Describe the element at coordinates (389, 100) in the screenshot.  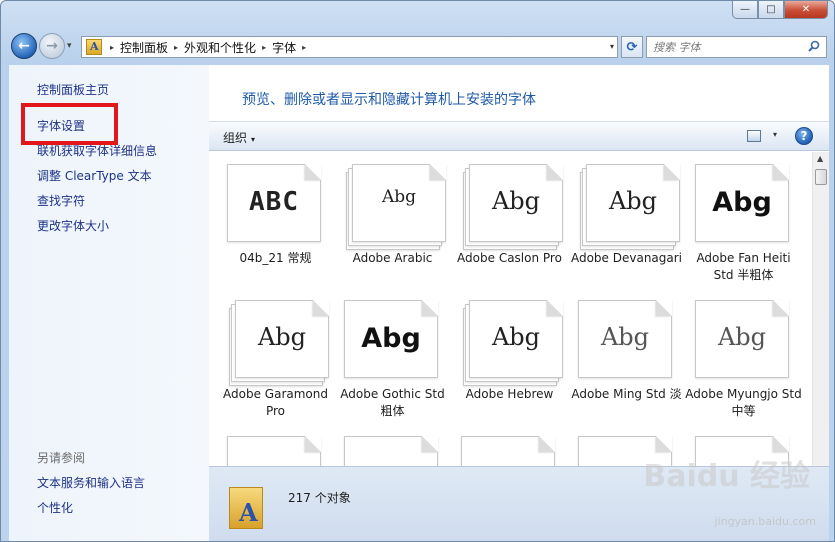
I see `page-title: 预览、删除或者显示和隐藏计算机上安装的字体` at that location.